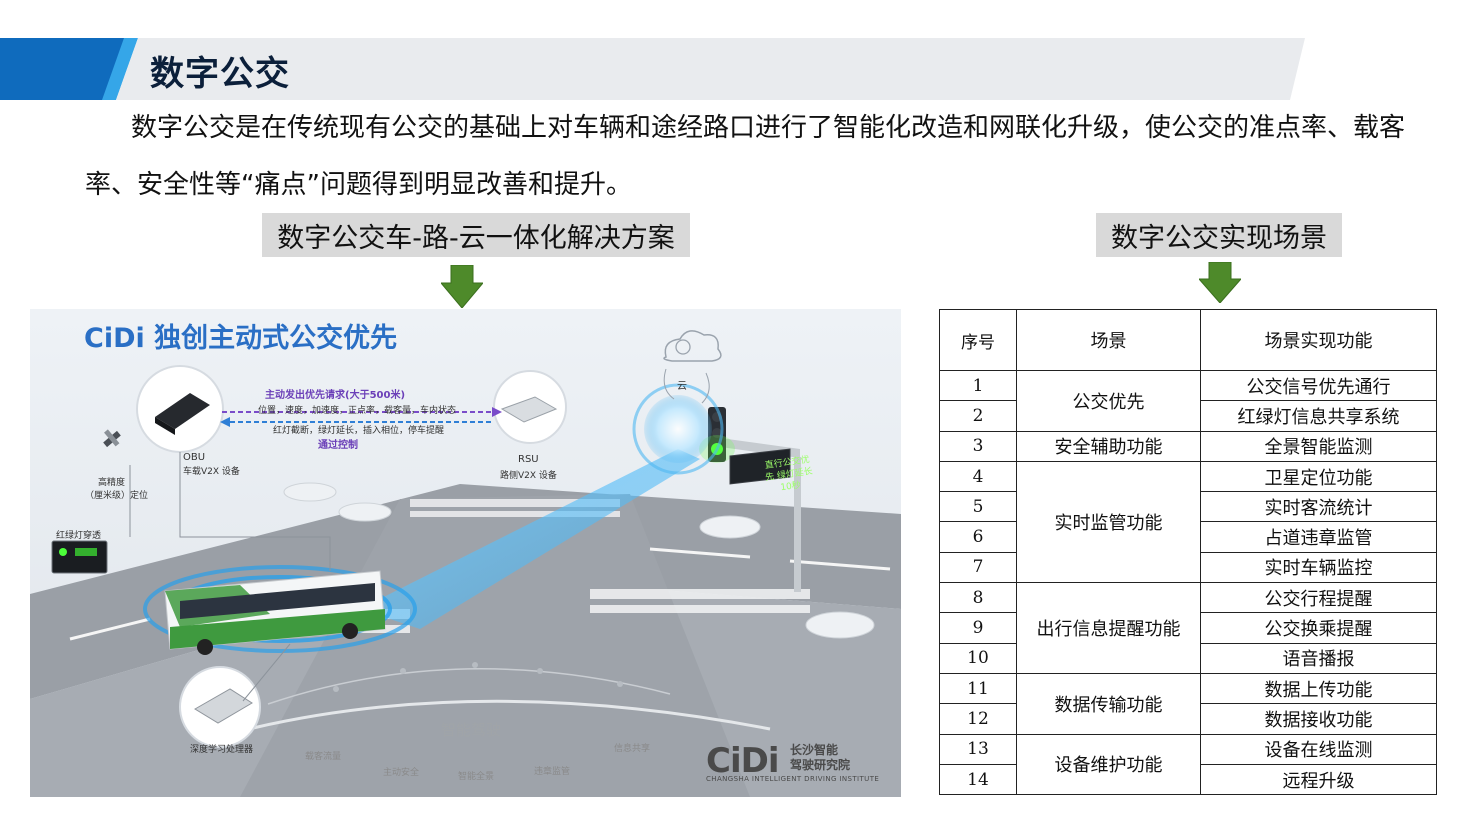 Image resolution: width=1479 pixels, height=832 pixels. What do you see at coordinates (978, 537) in the screenshot?
I see `row-index: 6` at bounding box center [978, 537].